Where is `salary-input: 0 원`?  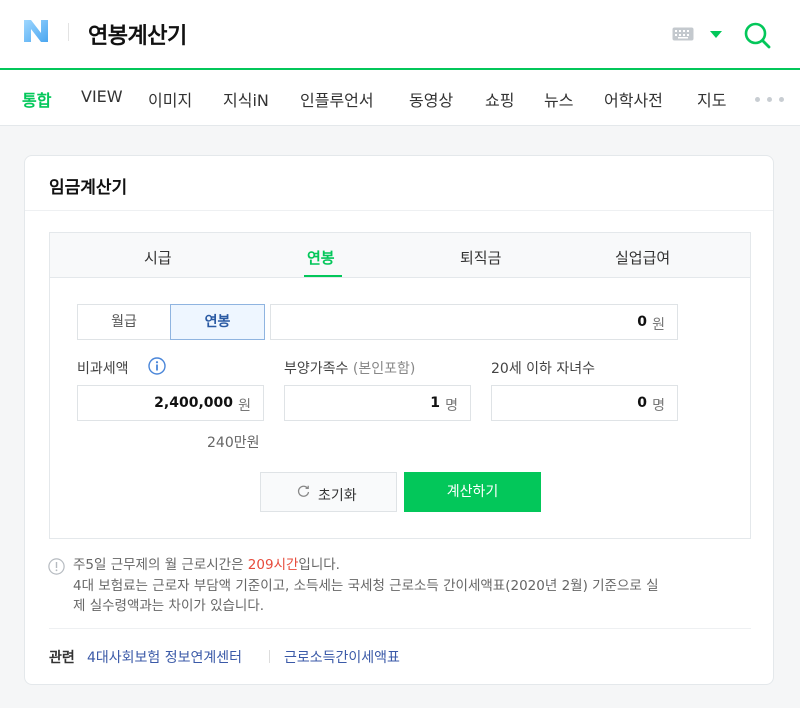 salary-input: 0 원 is located at coordinates (474, 322).